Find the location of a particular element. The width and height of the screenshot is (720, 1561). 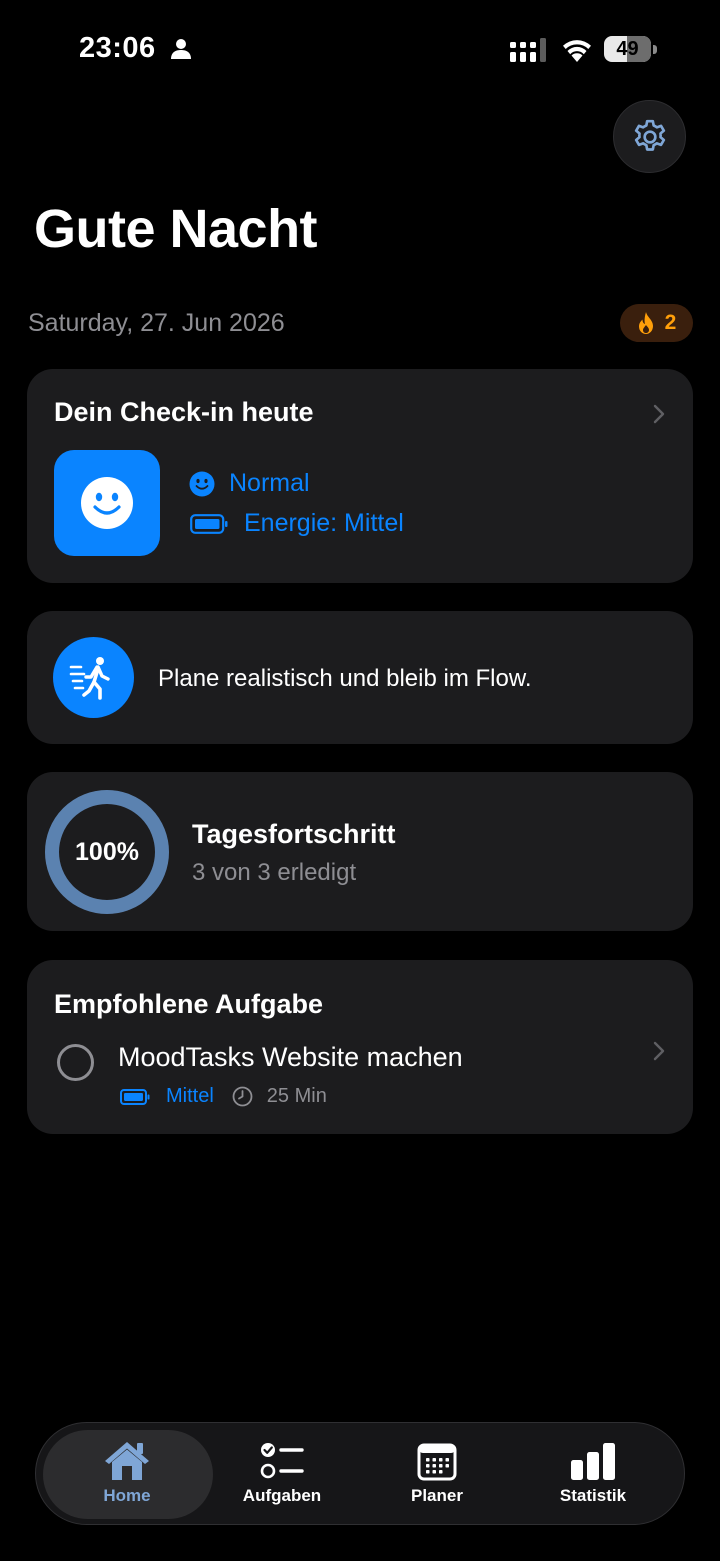

cellular-signal-icon is located at coordinates (528, 50).